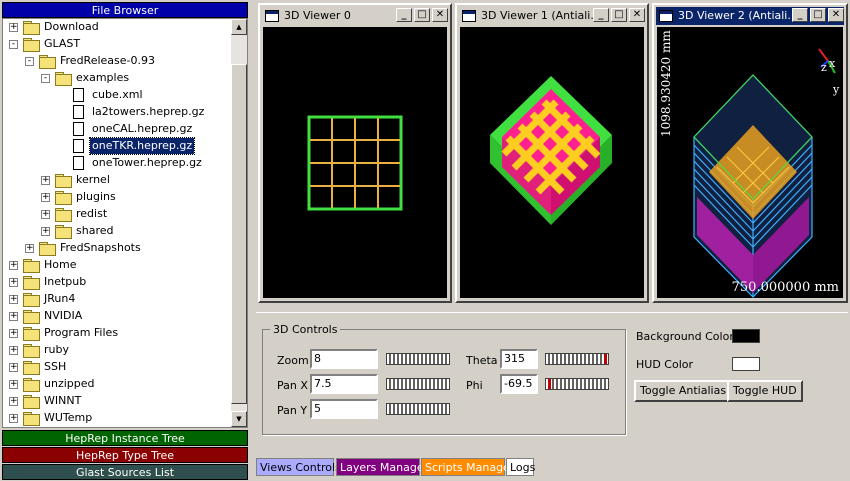  I want to click on zoom-field: 8, so click(344, 359).